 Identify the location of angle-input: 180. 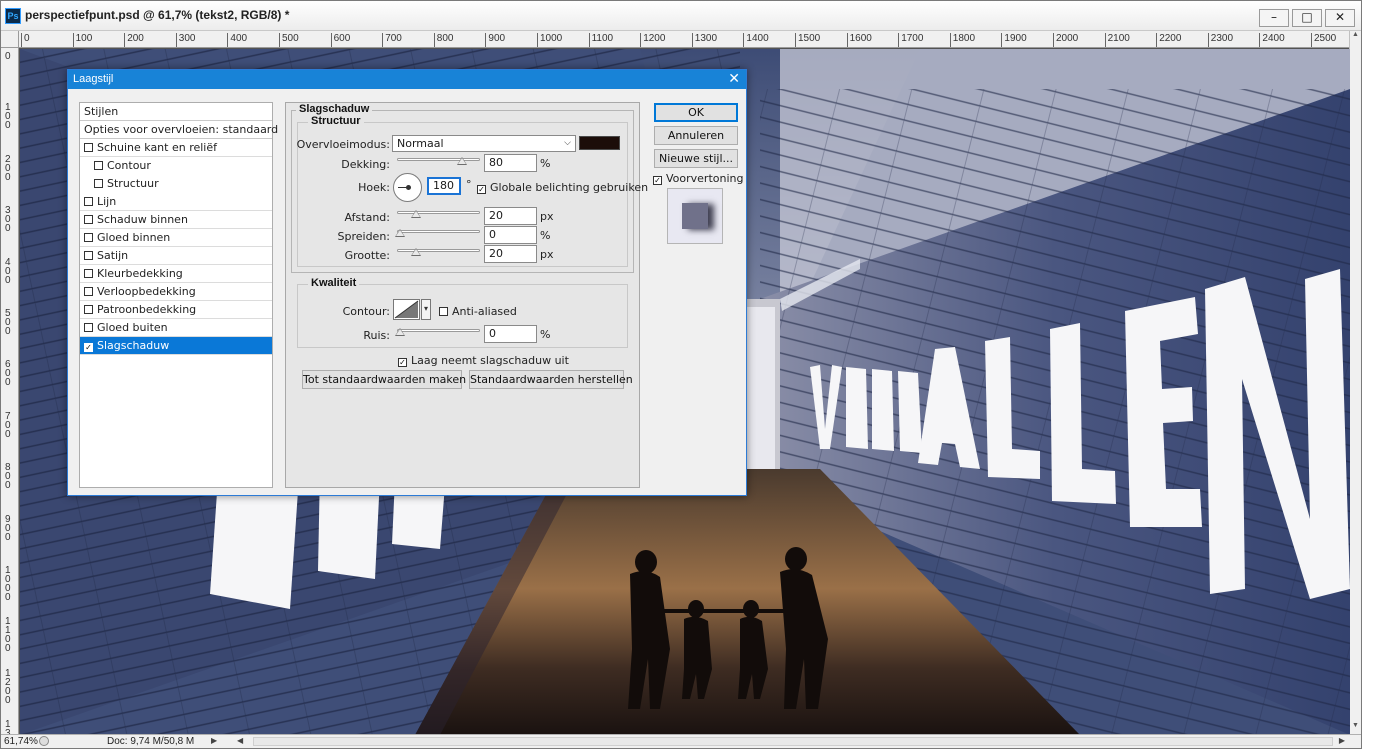
(444, 186).